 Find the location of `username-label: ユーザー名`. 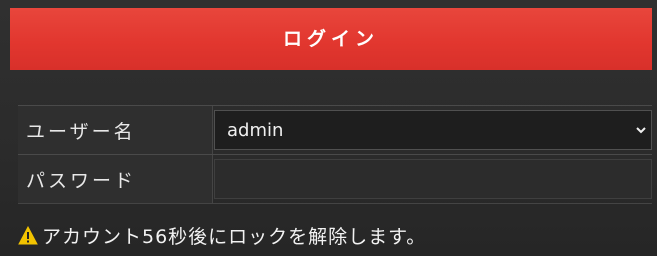

username-label: ユーザー名 is located at coordinates (115, 130).